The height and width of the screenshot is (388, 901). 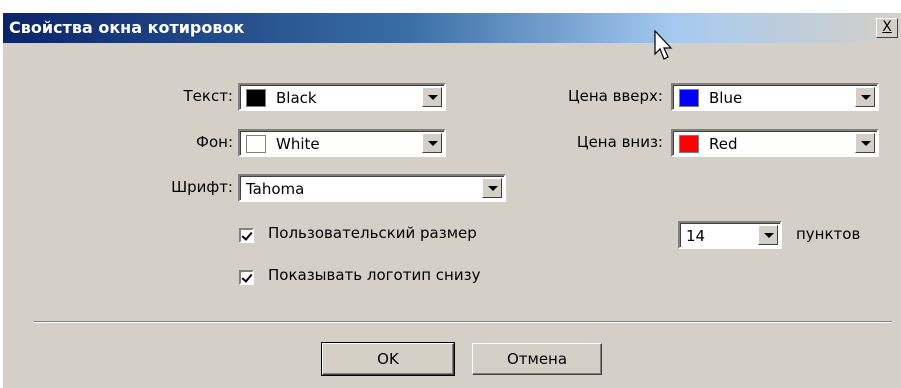 I want to click on price-down-value: Red, so click(x=723, y=144).